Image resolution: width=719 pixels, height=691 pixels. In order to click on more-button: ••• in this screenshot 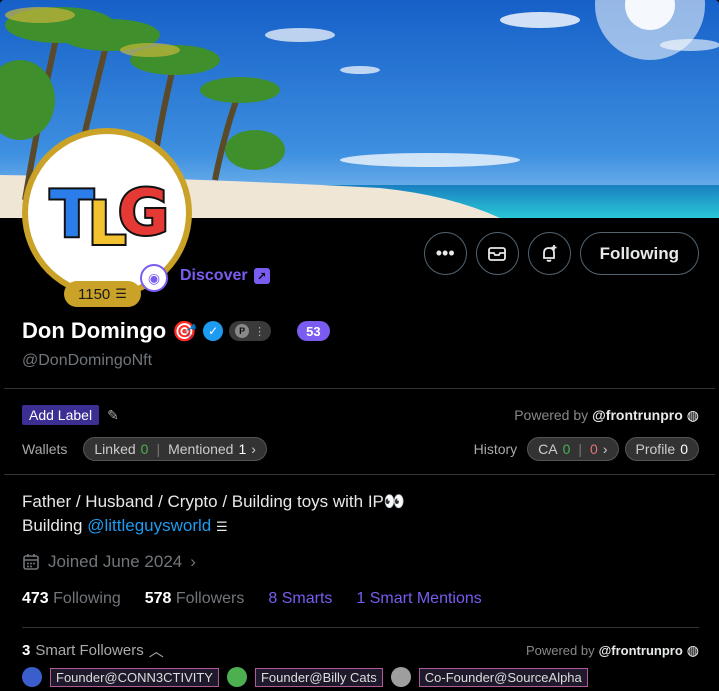, I will do `click(445, 253)`.